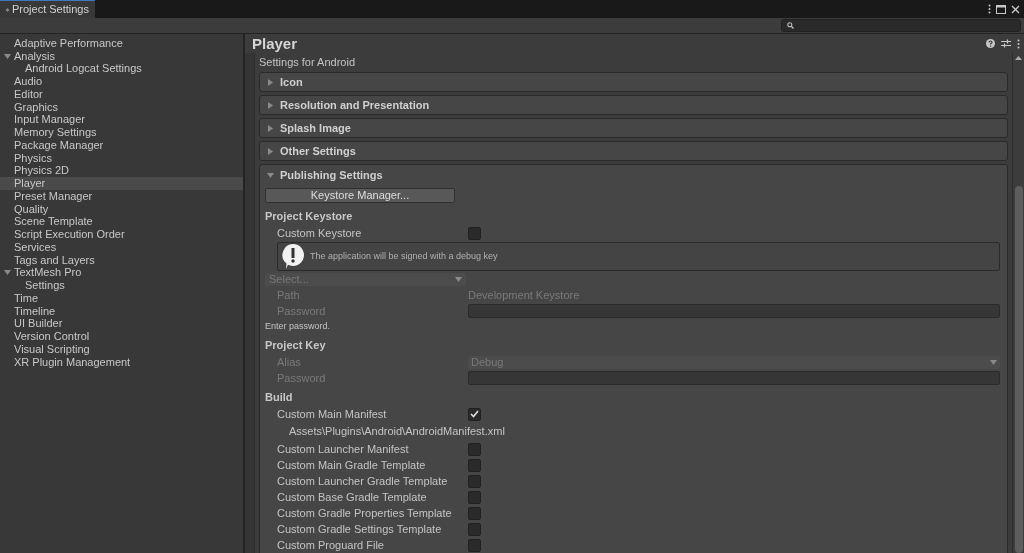  Describe the element at coordinates (633, 151) in the screenshot. I see `foldout-header: Other Settings` at that location.